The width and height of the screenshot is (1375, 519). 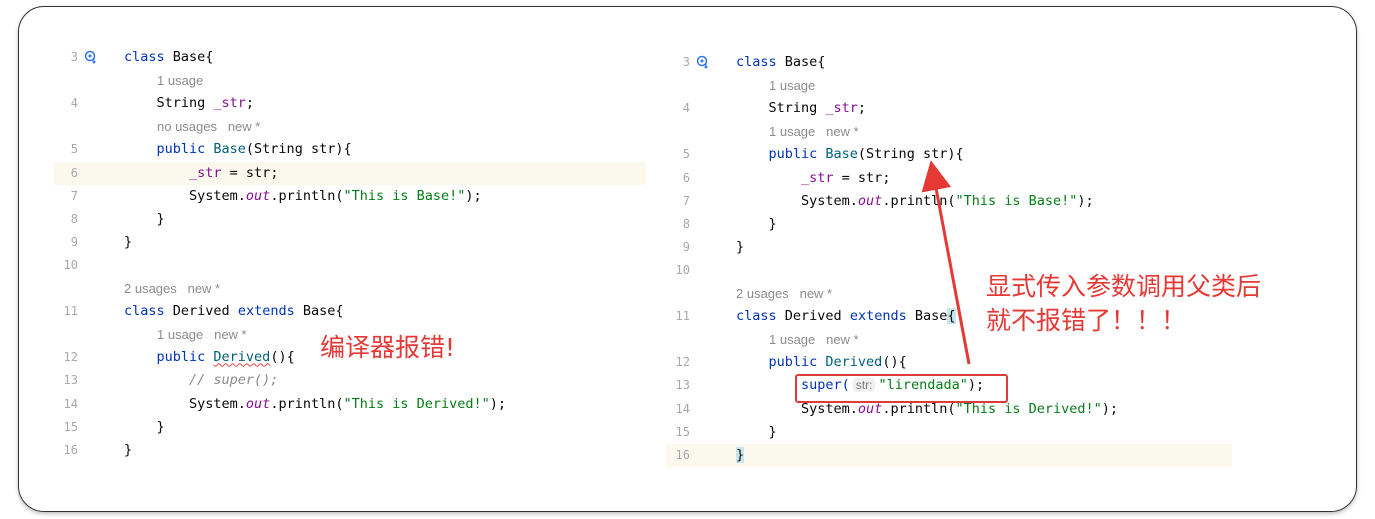 I want to click on inlay-hint-row: 1 usage new *, so click(x=949, y=131).